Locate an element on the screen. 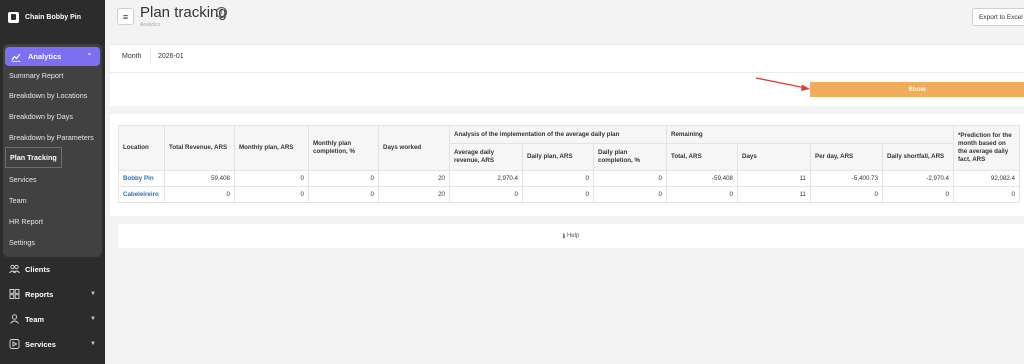 This screenshot has width=1024, height=364. location-link: Bobby Pin is located at coordinates (141, 178).